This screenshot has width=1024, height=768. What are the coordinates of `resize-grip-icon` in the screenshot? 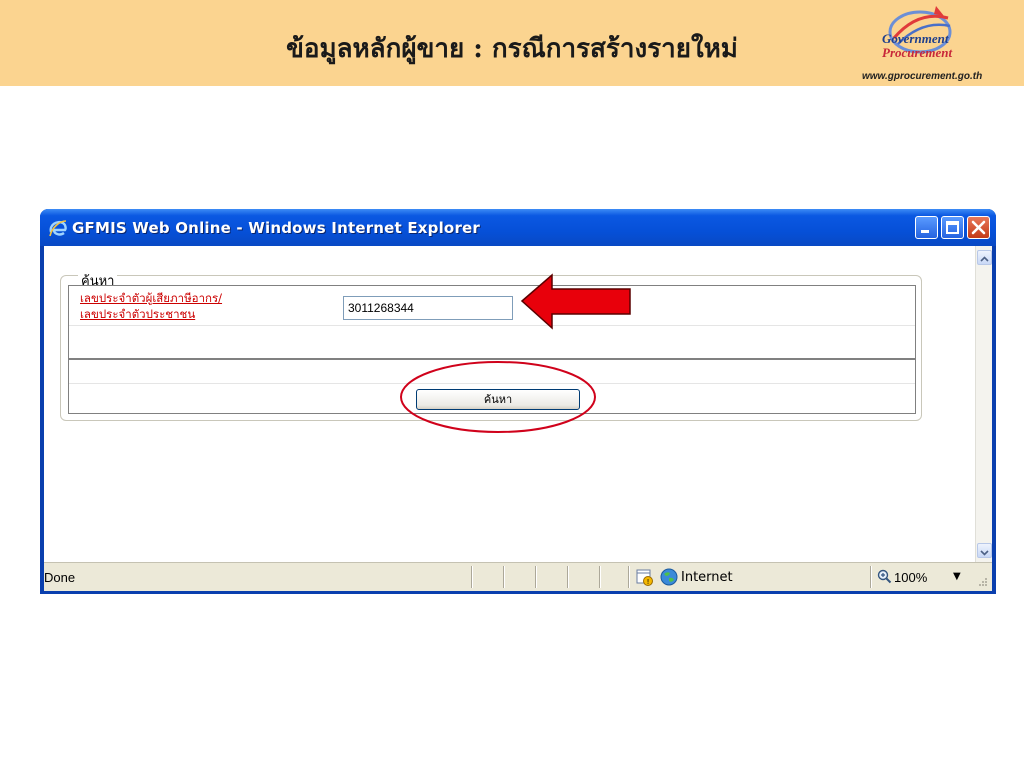 It's located at (981, 582).